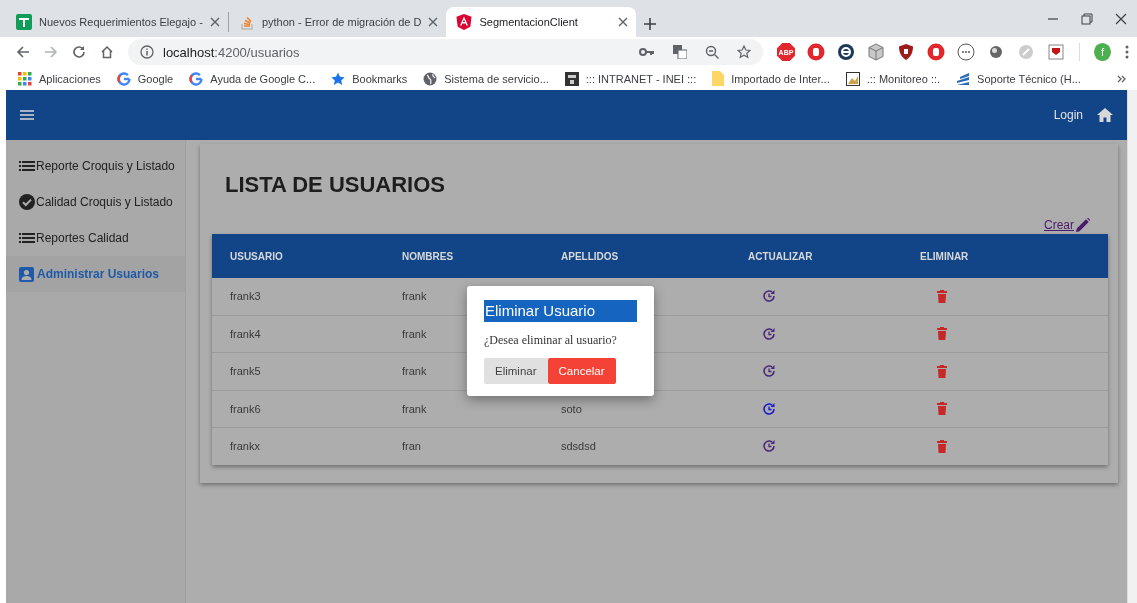  What do you see at coordinates (337, 22) in the screenshot?
I see `browser-tab: python - Error de migración de D` at bounding box center [337, 22].